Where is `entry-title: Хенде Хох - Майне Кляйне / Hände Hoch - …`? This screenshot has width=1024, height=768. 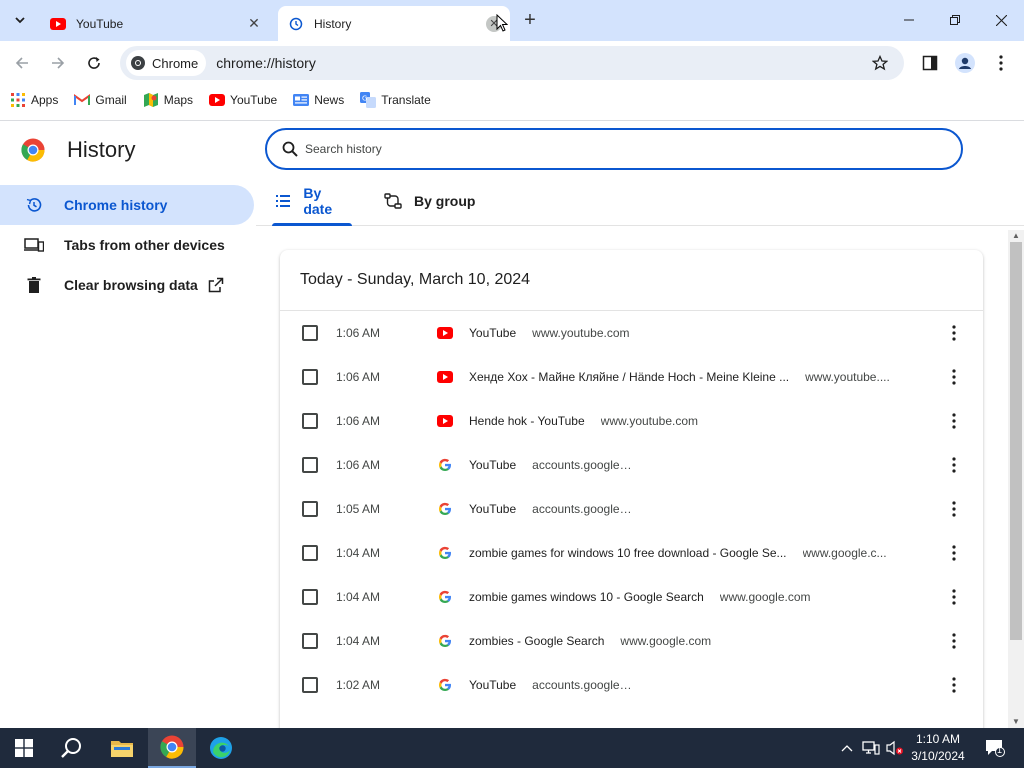 entry-title: Хенде Хох - Майне Кляйне / Hände Hoch - … is located at coordinates (629, 377).